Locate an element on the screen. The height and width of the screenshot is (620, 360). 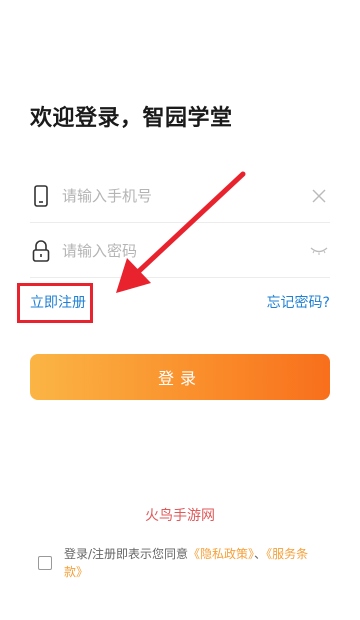
agree-checkbox is located at coordinates (45, 563).